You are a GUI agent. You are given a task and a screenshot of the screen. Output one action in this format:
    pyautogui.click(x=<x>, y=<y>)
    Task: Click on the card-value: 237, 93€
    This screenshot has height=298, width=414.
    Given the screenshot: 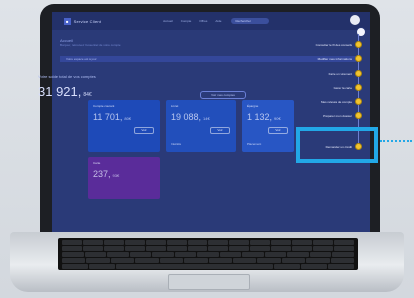 What is the action you would take?
    pyautogui.click(x=106, y=174)
    